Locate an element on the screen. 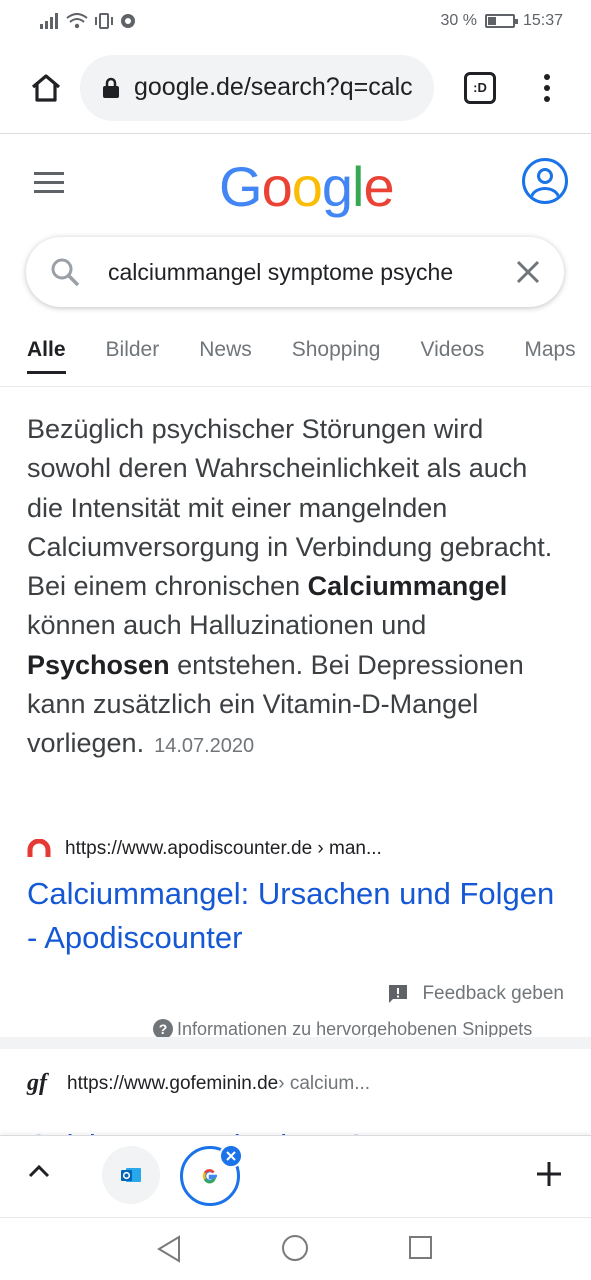 The image size is (591, 1280). battery-percent: 30 % is located at coordinates (458, 20).